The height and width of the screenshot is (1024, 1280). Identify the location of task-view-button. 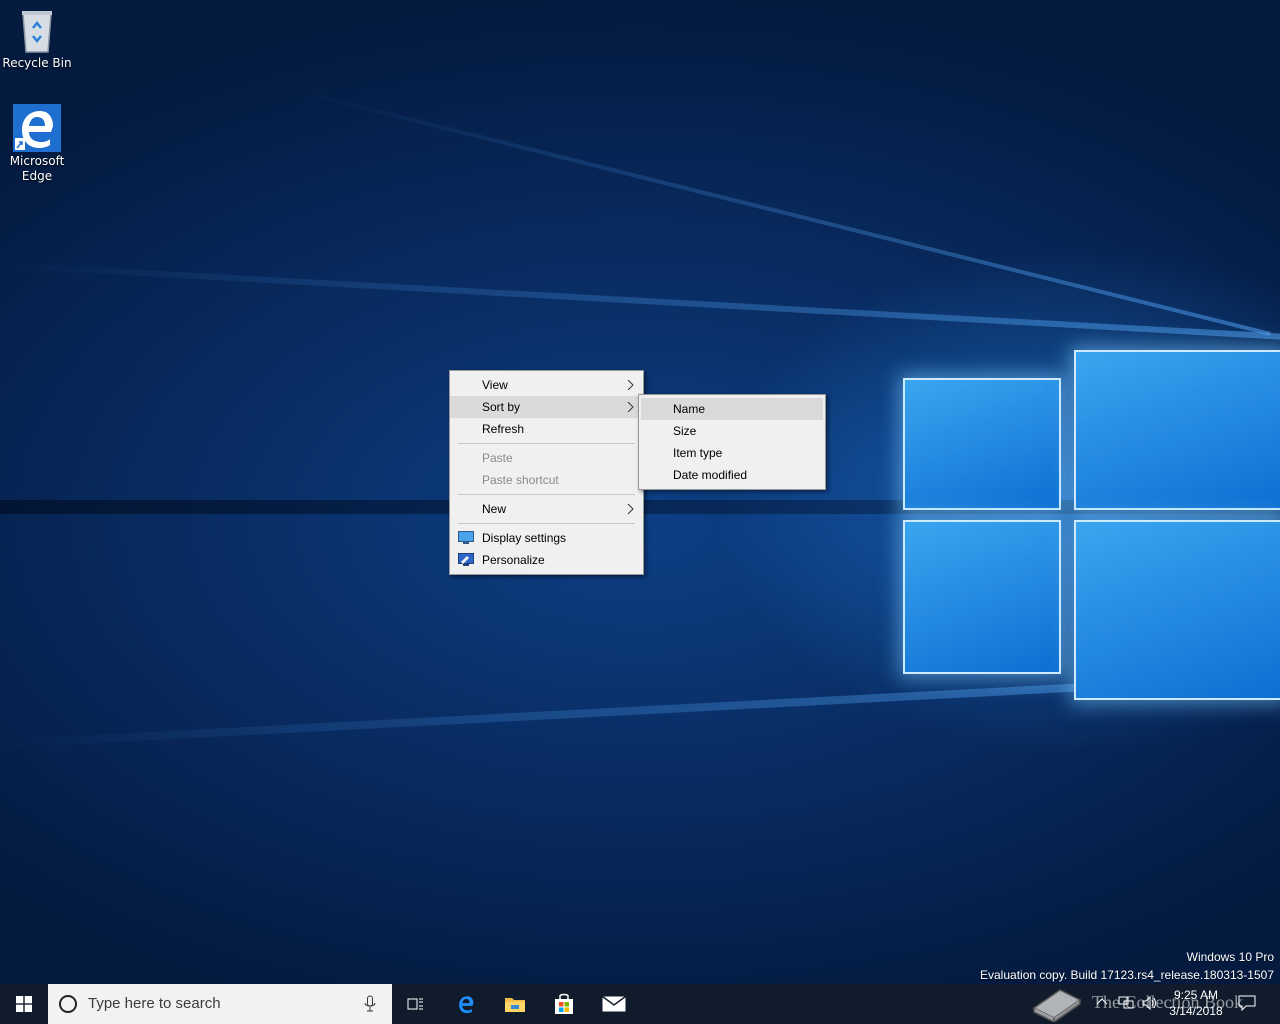
(416, 1004).